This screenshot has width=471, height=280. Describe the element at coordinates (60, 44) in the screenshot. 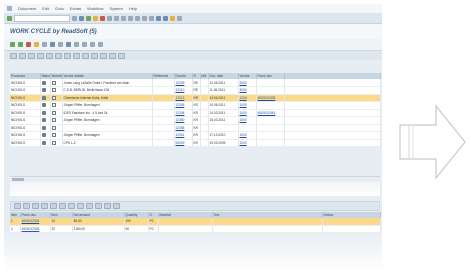

I see `notes-icon` at that location.